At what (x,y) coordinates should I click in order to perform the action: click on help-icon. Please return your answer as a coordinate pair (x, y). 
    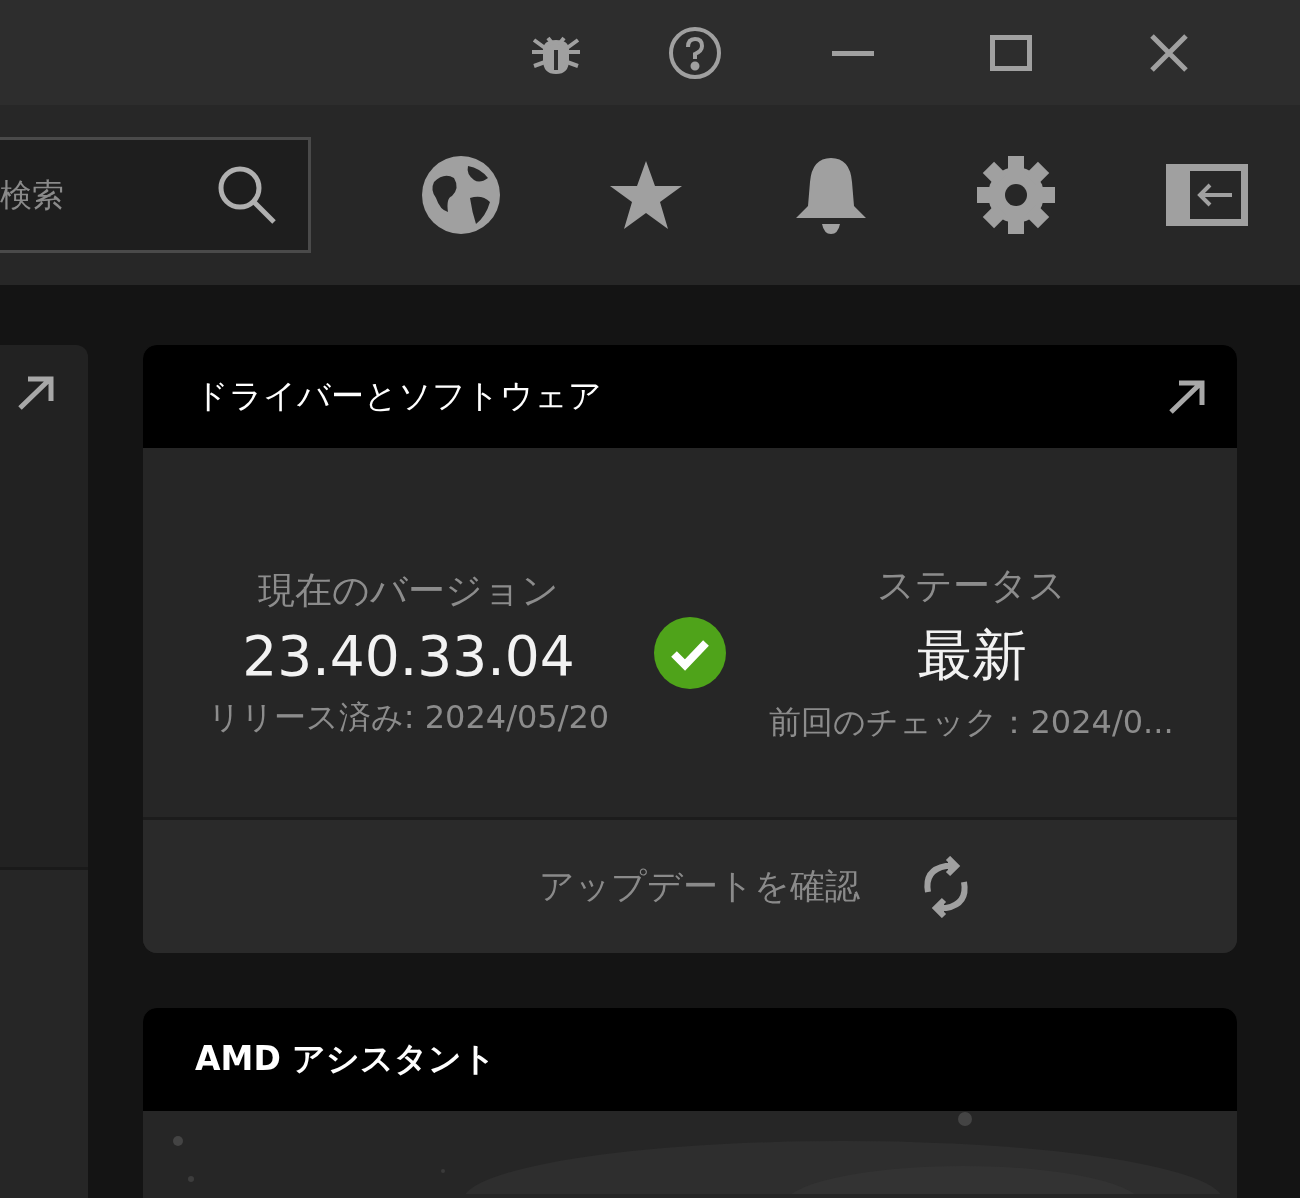
    Looking at the image, I should click on (695, 52).